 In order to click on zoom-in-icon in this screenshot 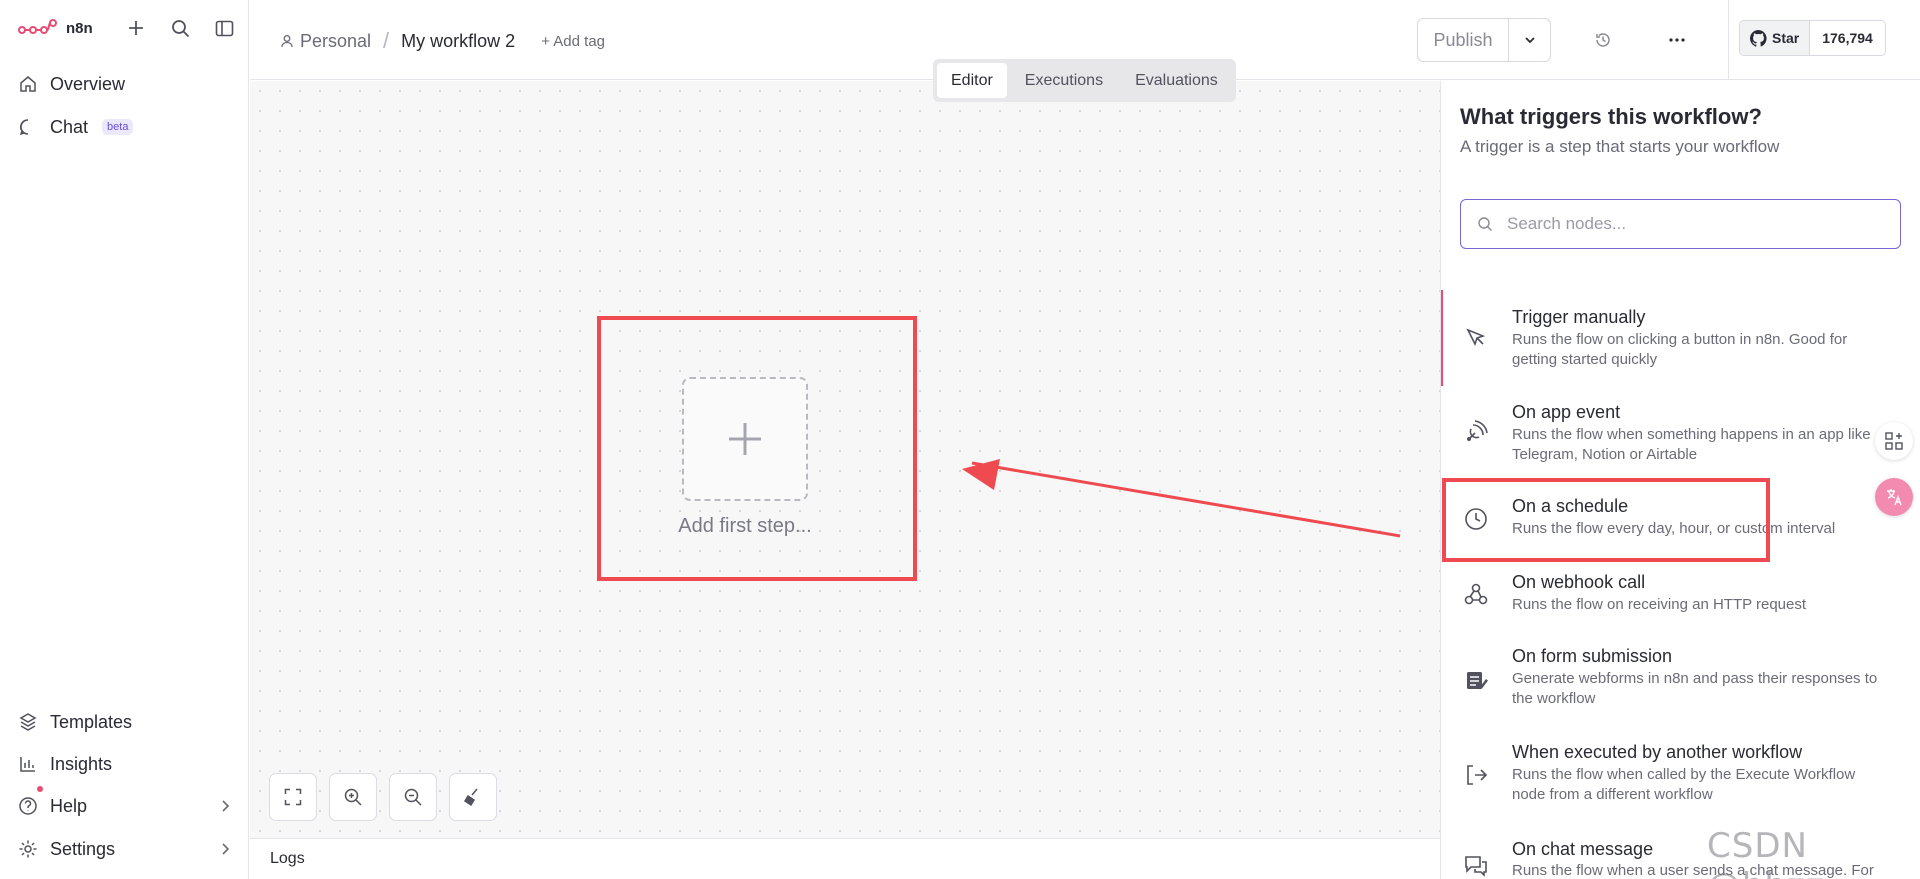, I will do `click(353, 797)`.